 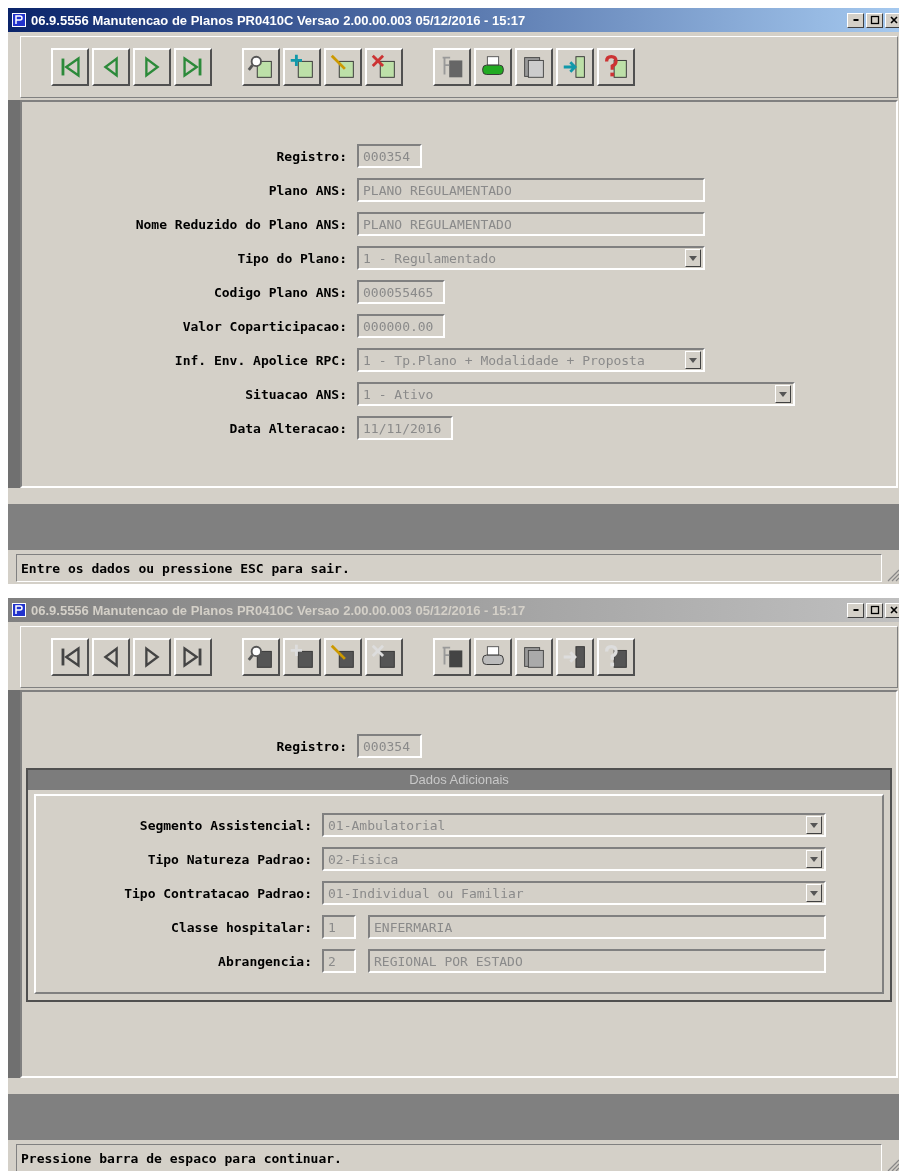 I want to click on field-label: Codigo Plano ANS:, so click(x=280, y=292).